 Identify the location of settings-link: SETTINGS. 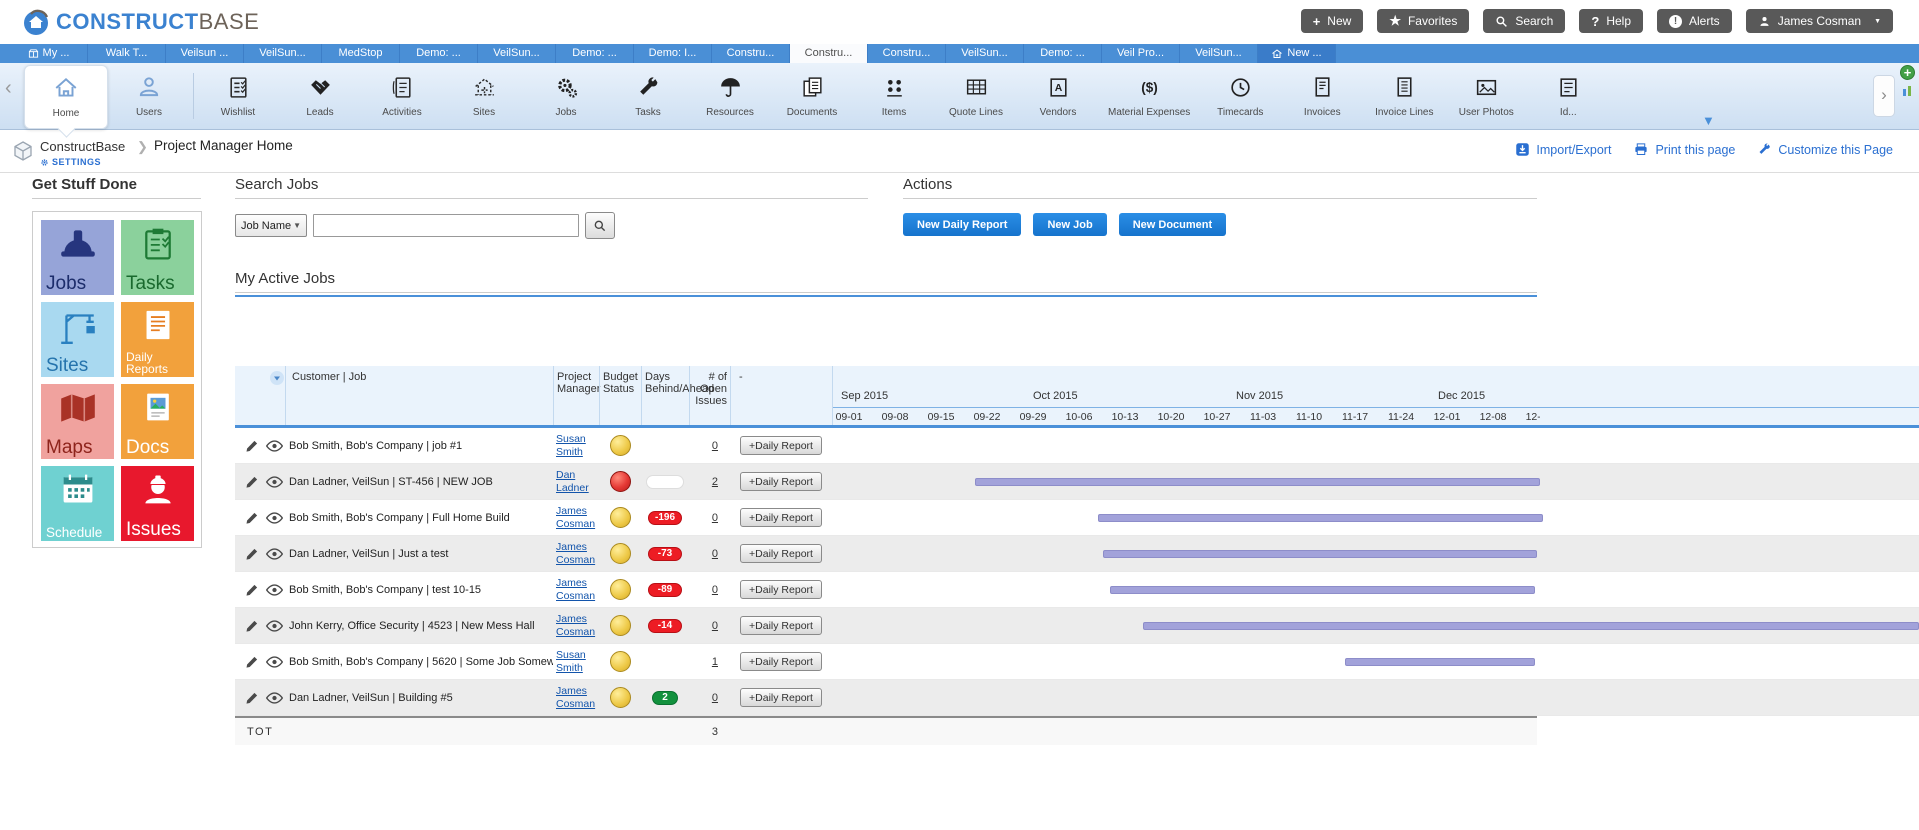
(70, 162).